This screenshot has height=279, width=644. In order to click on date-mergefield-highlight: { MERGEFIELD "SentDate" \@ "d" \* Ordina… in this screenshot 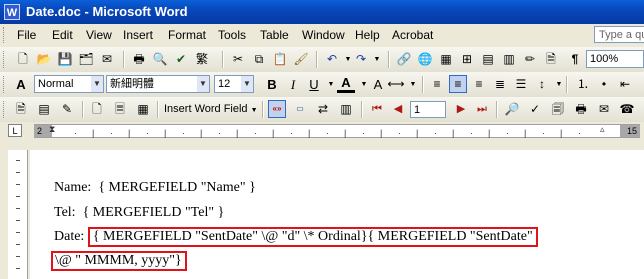, I will do `click(312, 237)`.